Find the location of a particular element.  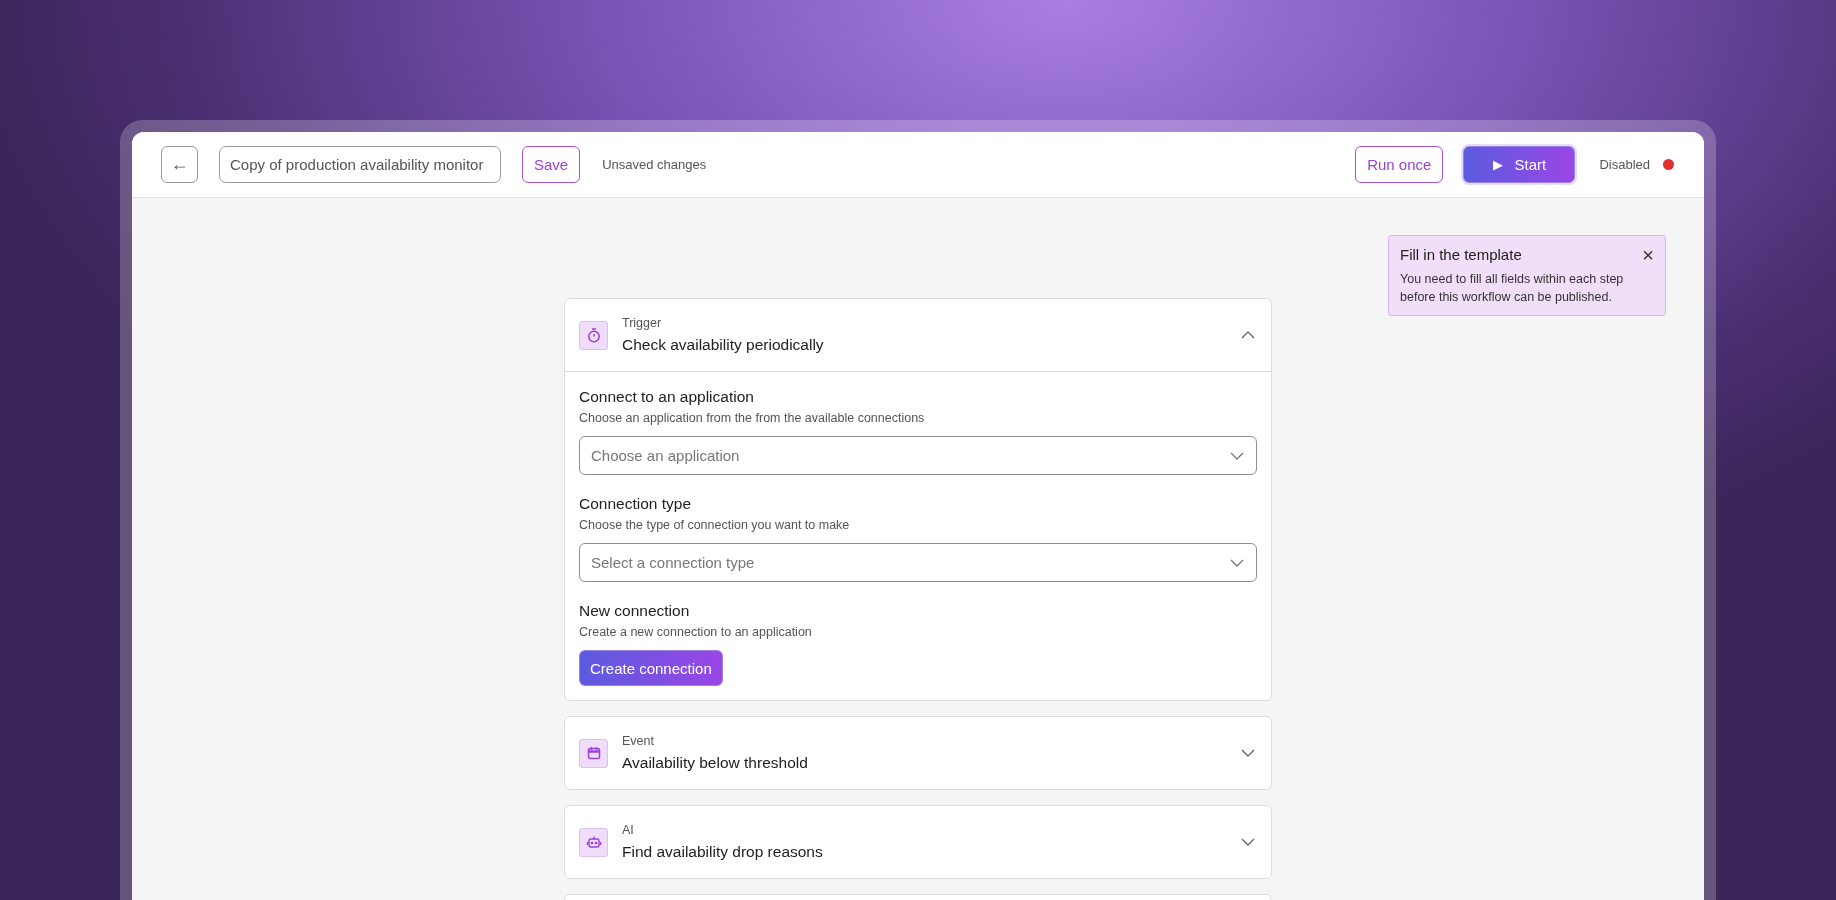

step-category: AI is located at coordinates (628, 830).